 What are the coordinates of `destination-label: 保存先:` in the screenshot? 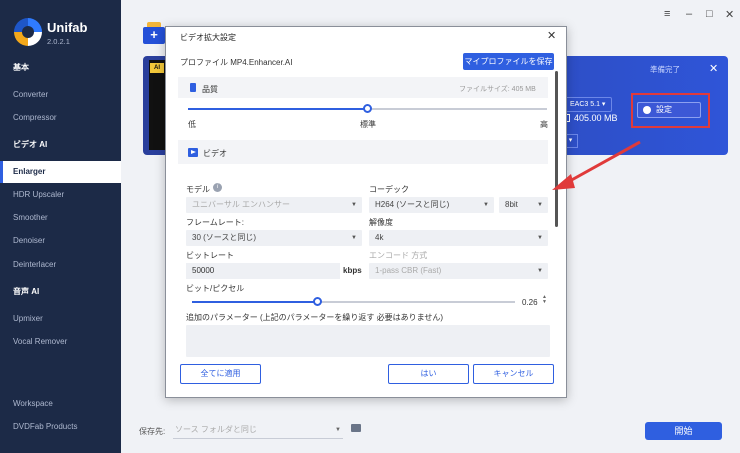 It's located at (152, 431).